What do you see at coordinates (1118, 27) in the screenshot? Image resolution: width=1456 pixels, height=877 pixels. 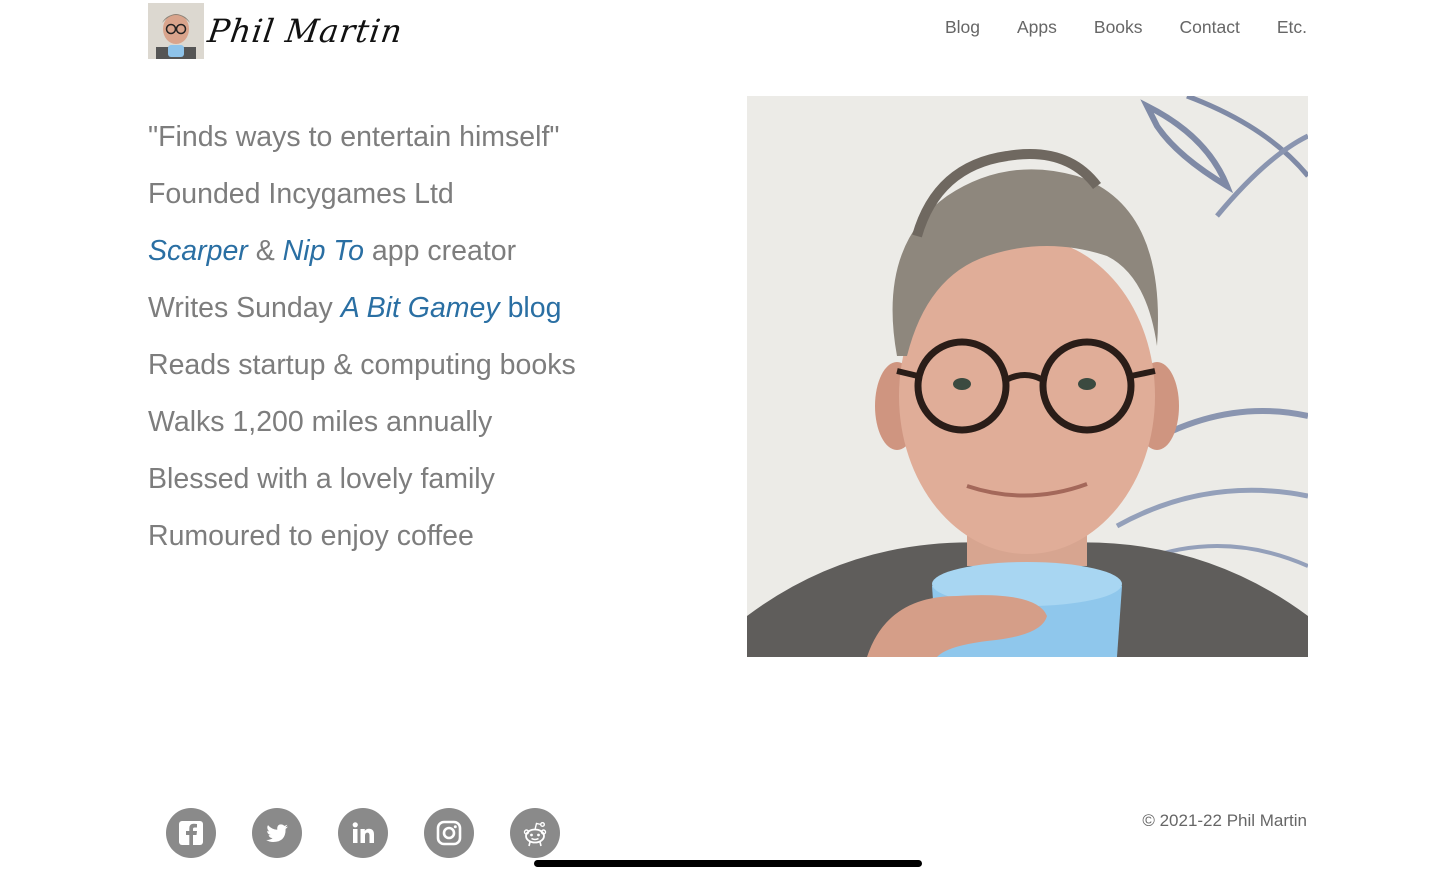 I see `nav-books: Books` at bounding box center [1118, 27].